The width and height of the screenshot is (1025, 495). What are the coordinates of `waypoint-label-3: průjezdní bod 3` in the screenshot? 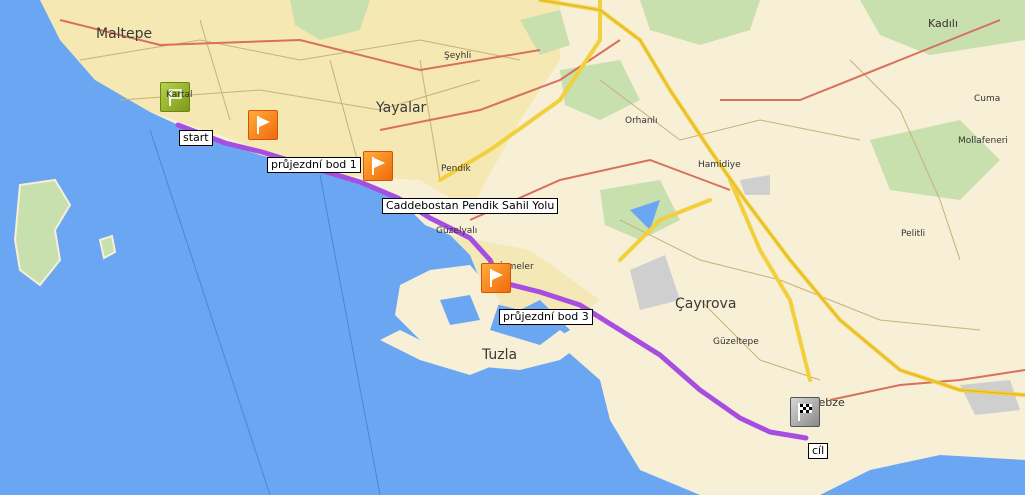 It's located at (546, 317).